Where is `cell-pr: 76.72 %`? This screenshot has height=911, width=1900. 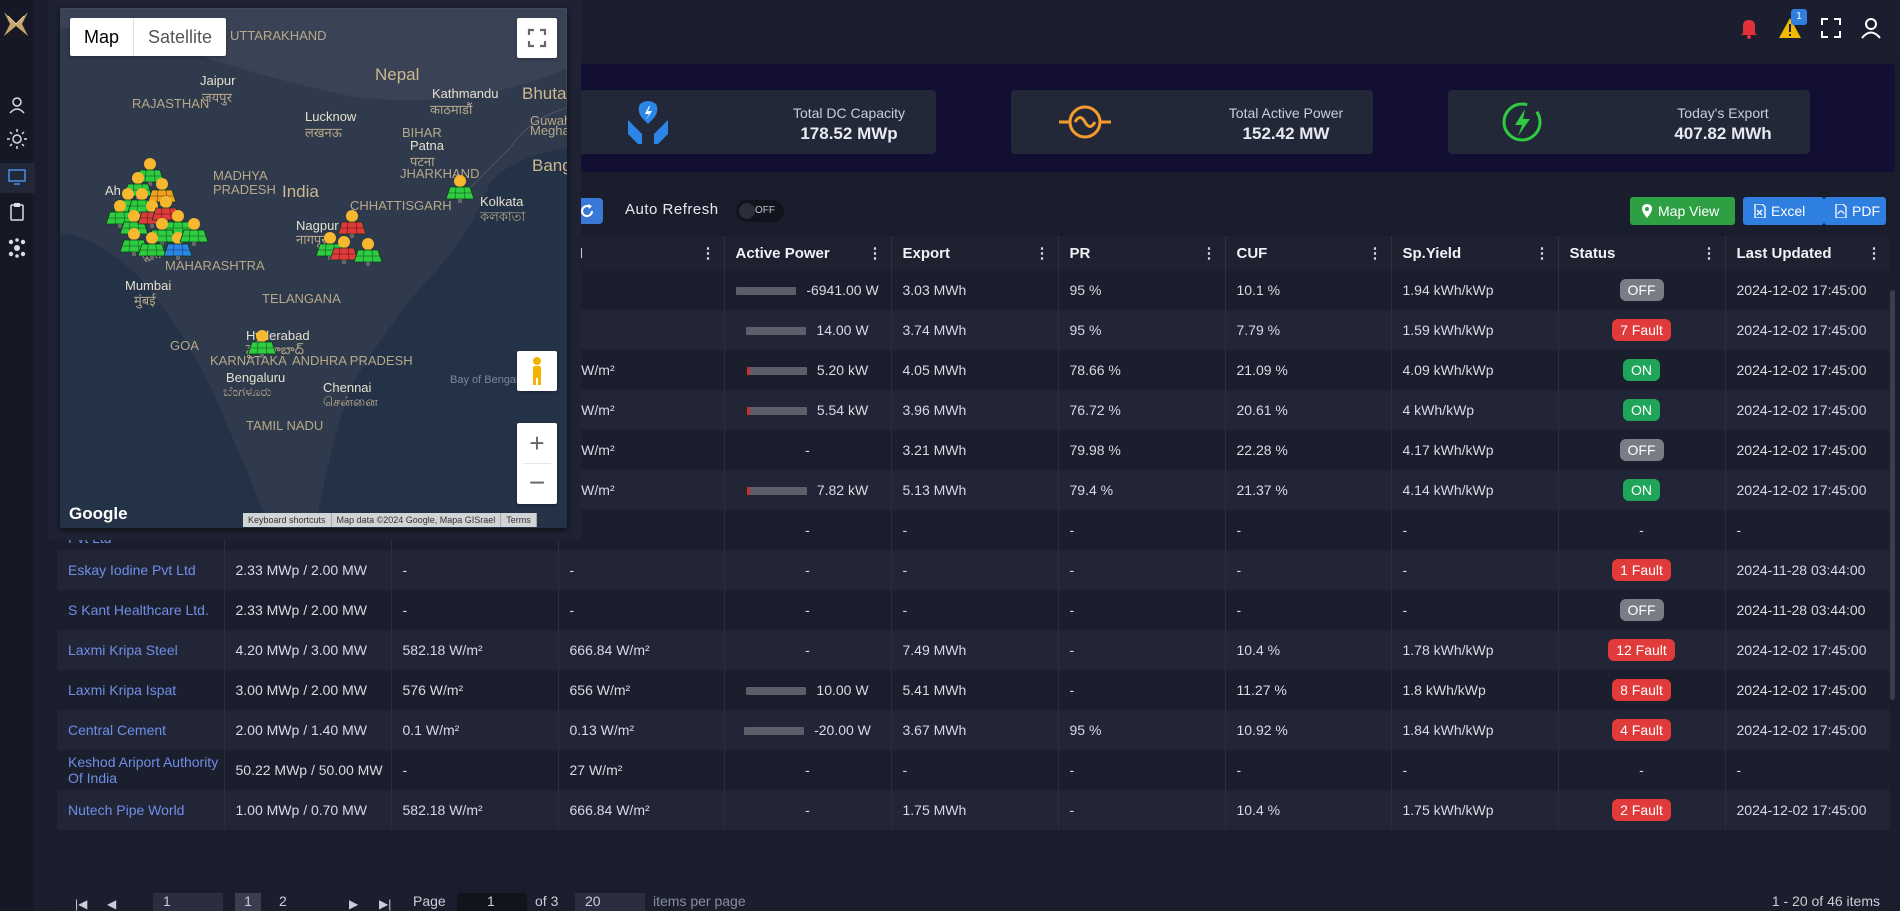 cell-pr: 76.72 % is located at coordinates (1142, 410).